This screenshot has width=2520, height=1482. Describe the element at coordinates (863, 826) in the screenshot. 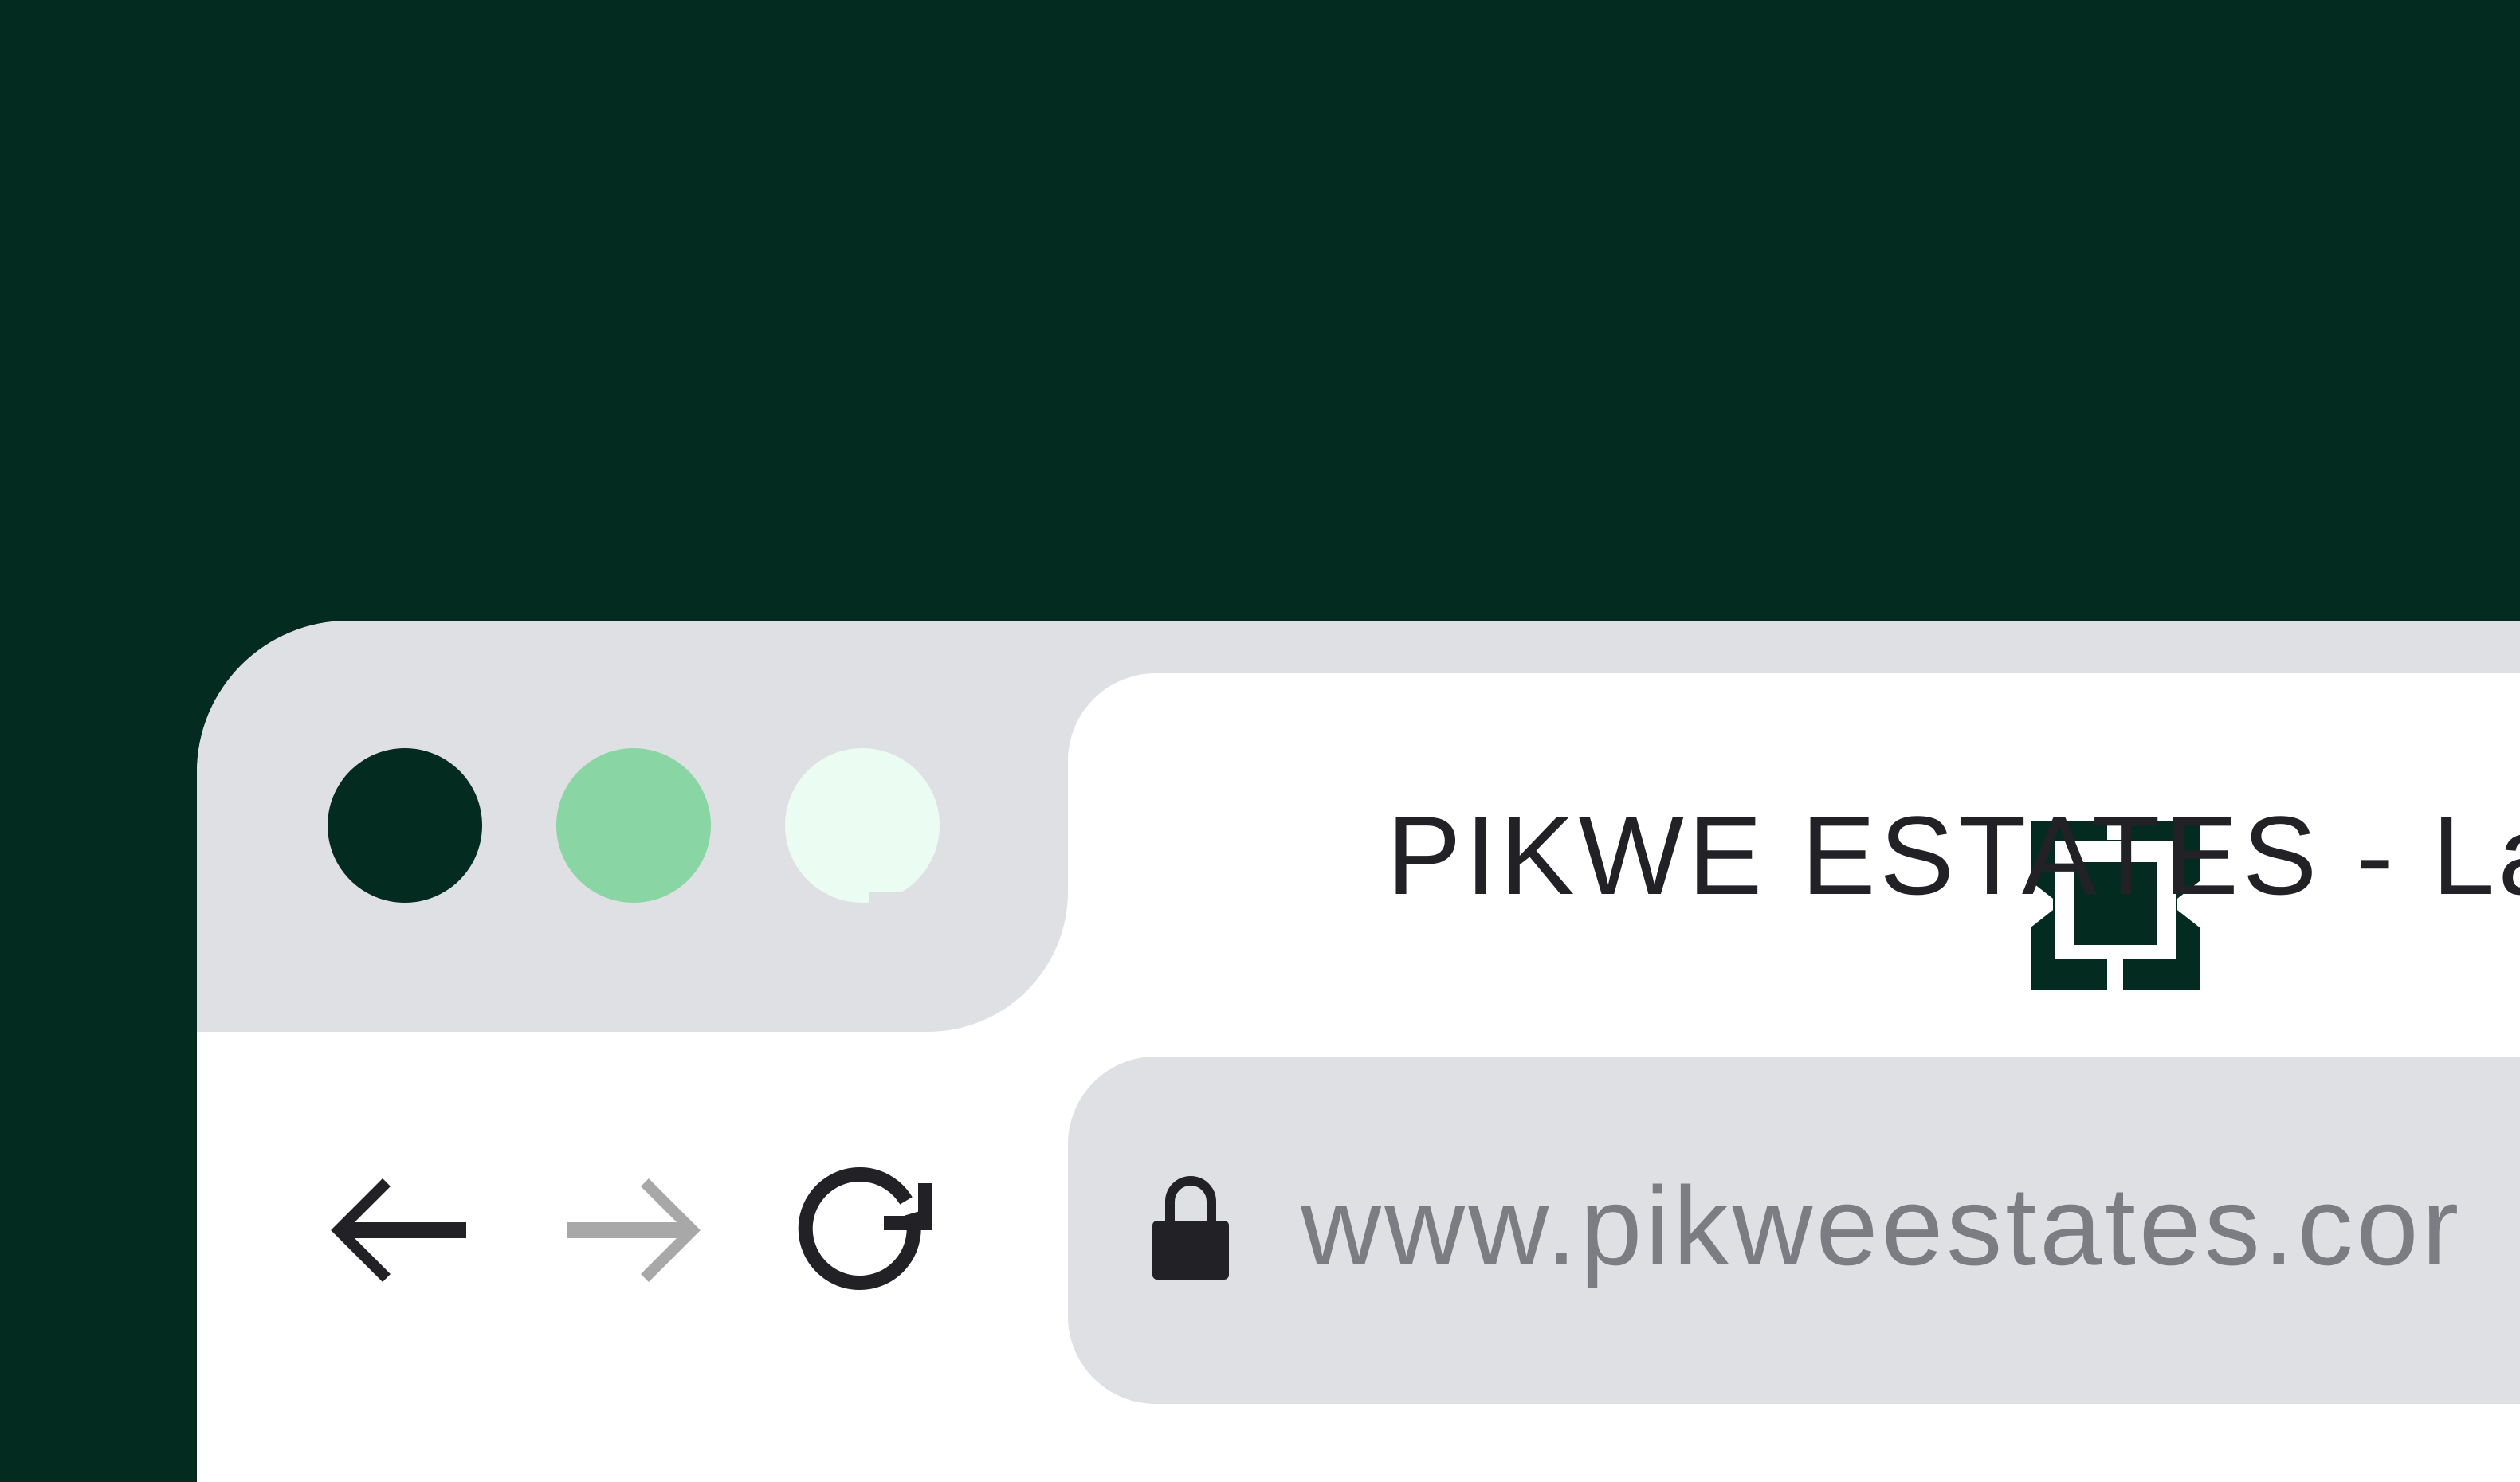

I see `zoom-window-button` at that location.